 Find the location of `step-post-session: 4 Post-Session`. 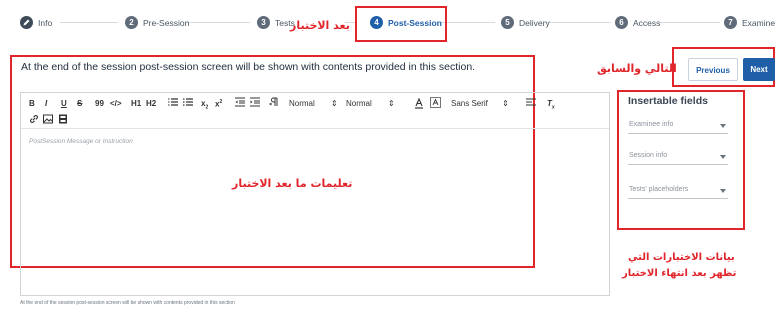

step-post-session: 4 Post-Session is located at coordinates (406, 22).